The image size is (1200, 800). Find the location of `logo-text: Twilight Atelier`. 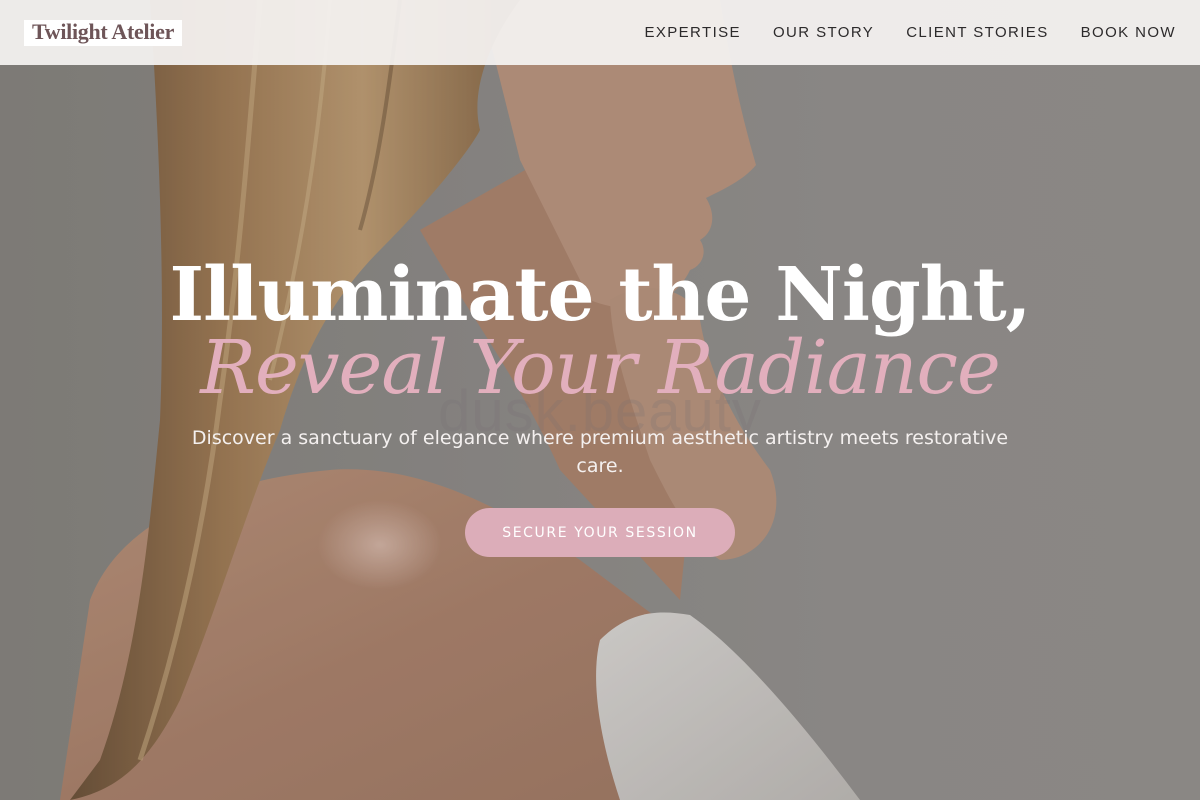

logo-text: Twilight Atelier is located at coordinates (103, 31).